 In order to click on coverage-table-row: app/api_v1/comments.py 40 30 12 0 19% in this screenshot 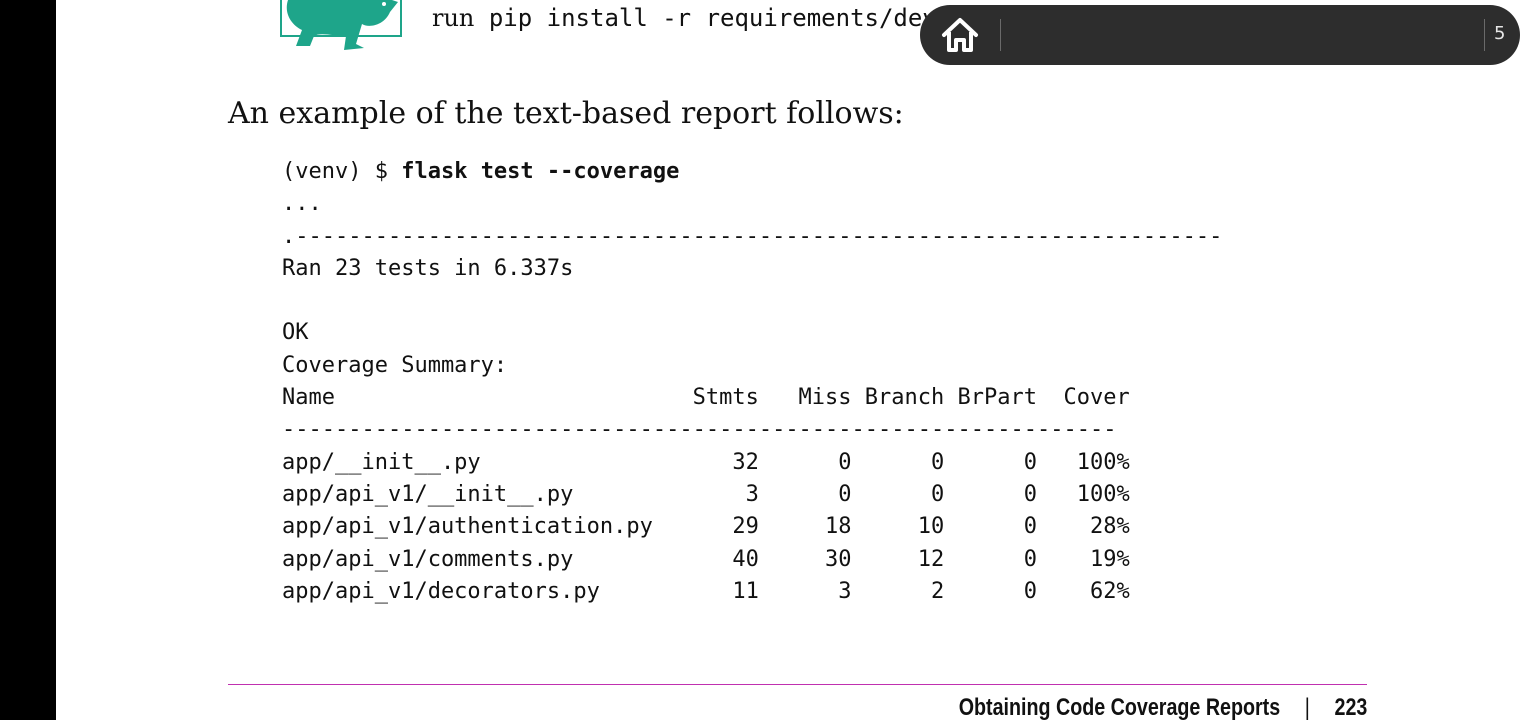, I will do `click(706, 559)`.